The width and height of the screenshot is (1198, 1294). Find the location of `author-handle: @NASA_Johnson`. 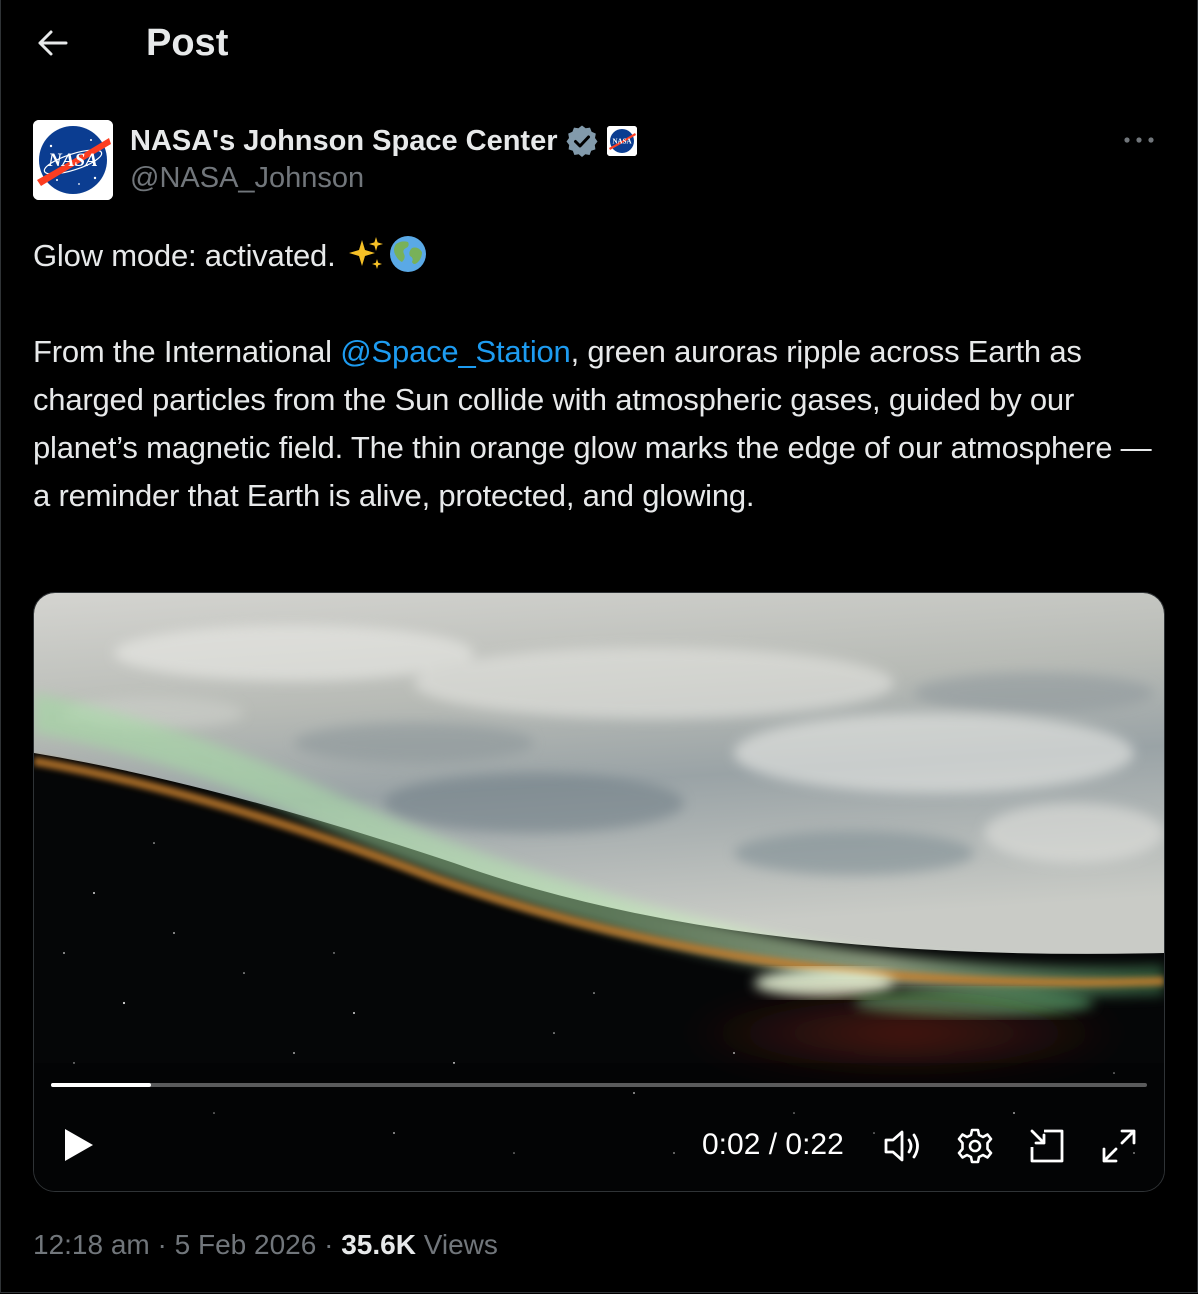

author-handle: @NASA_Johnson is located at coordinates (247, 178).